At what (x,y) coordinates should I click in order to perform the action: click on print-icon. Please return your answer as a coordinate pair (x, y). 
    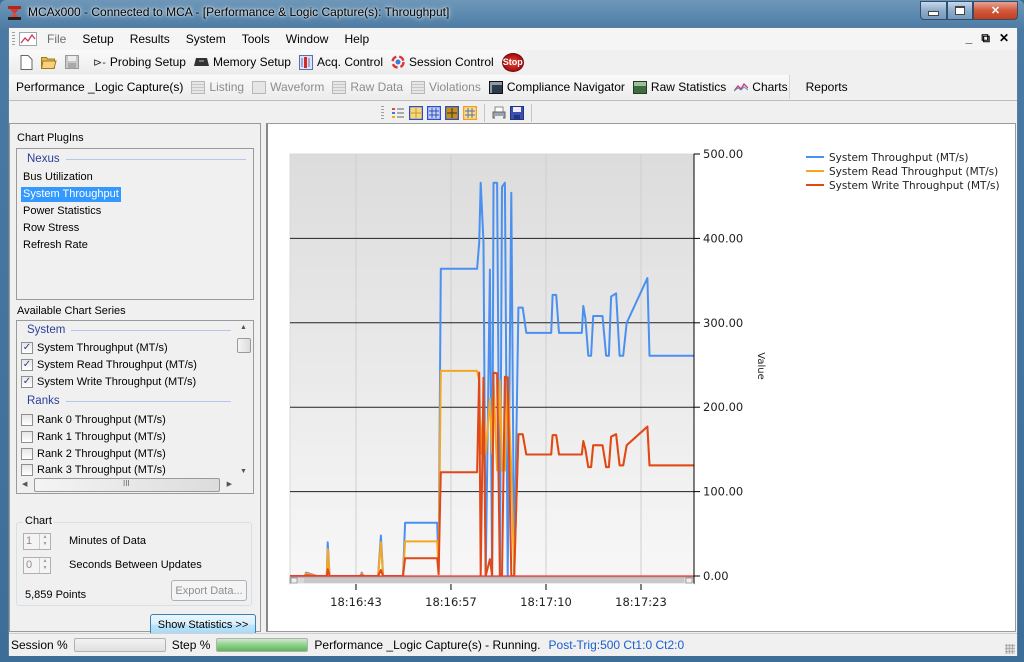
    Looking at the image, I should click on (499, 113).